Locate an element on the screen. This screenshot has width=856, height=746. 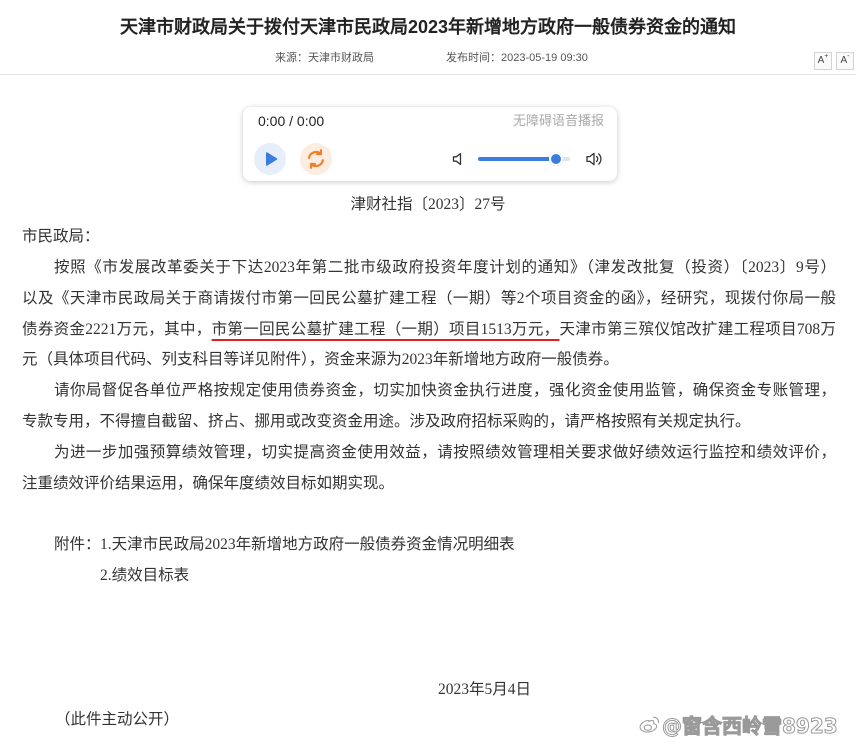
volume-high-icon is located at coordinates (594, 159).